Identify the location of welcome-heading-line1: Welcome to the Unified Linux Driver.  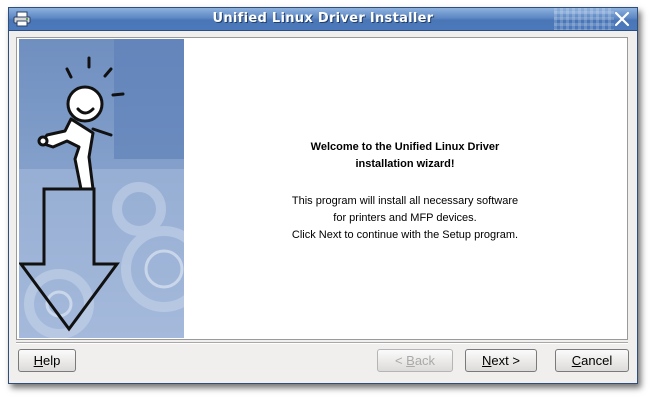
(405, 147).